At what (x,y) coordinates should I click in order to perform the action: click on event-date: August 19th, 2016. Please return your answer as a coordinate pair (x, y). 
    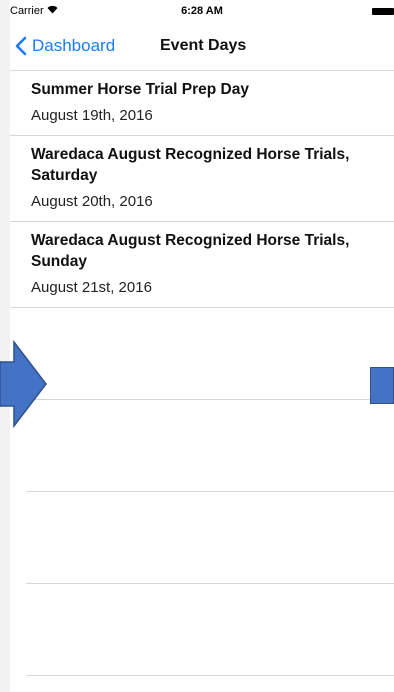
    Looking at the image, I should click on (92, 115).